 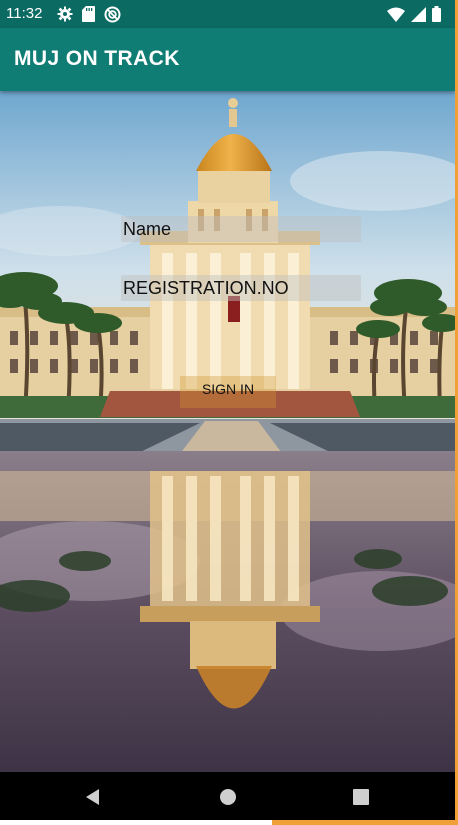 I want to click on sd-card-icon, so click(x=88, y=14).